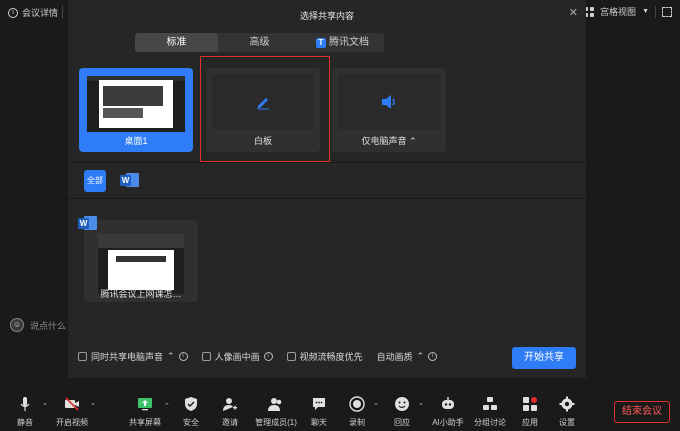  I want to click on toolbar-record: 录制, so click(357, 412).